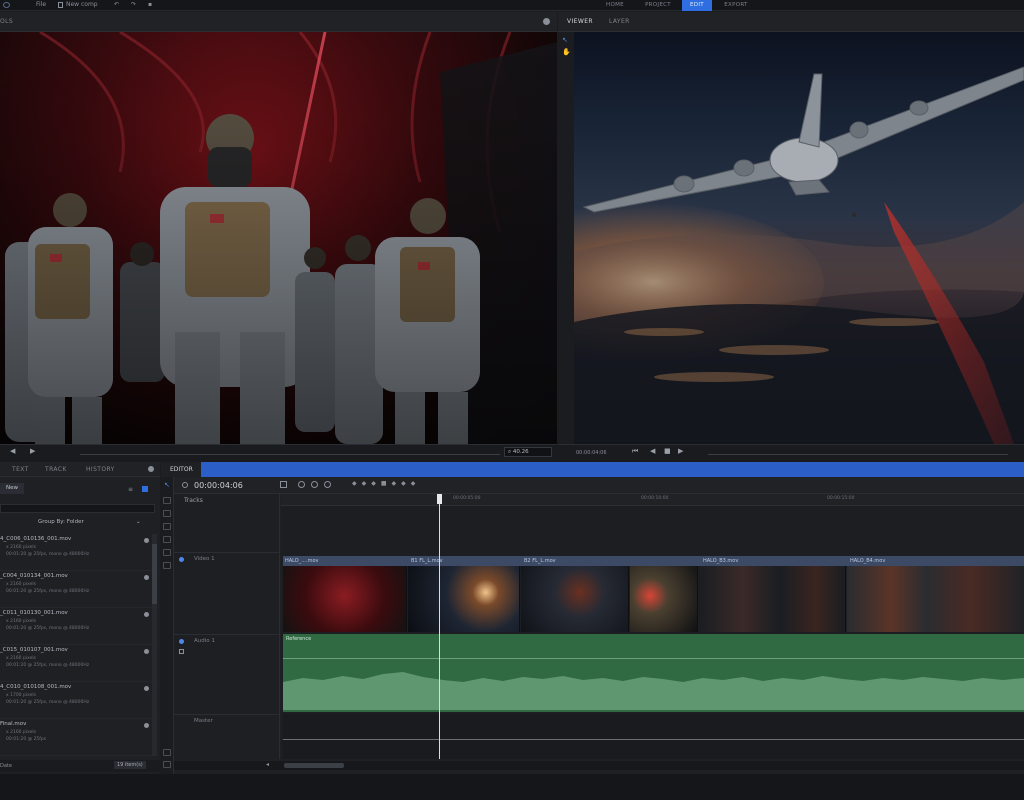  I want to click on group-by-dropdown: Group By: Folder ⌄, so click(75, 522).